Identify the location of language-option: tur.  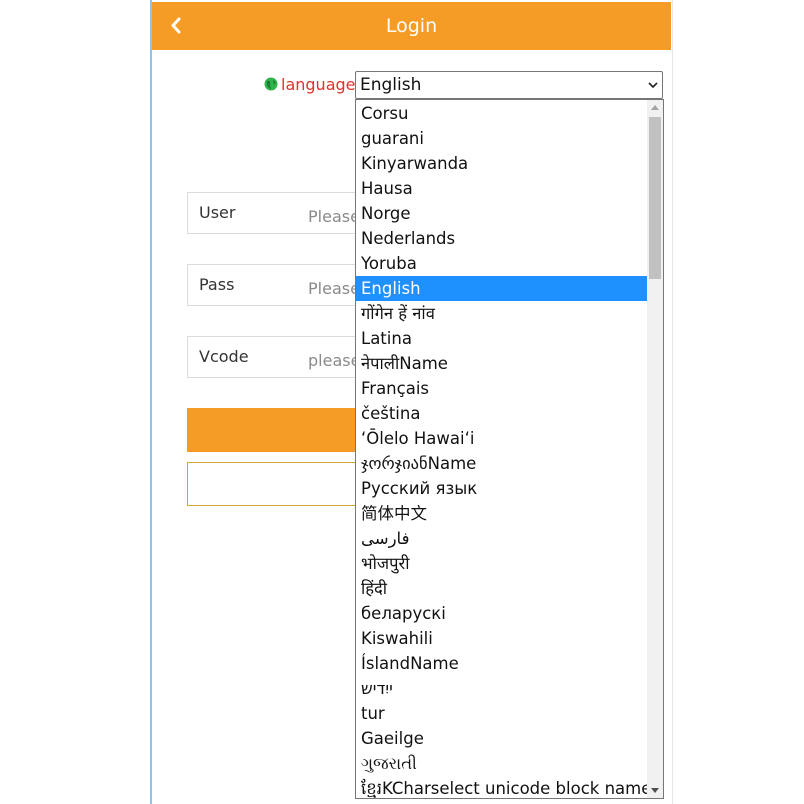
(502, 713).